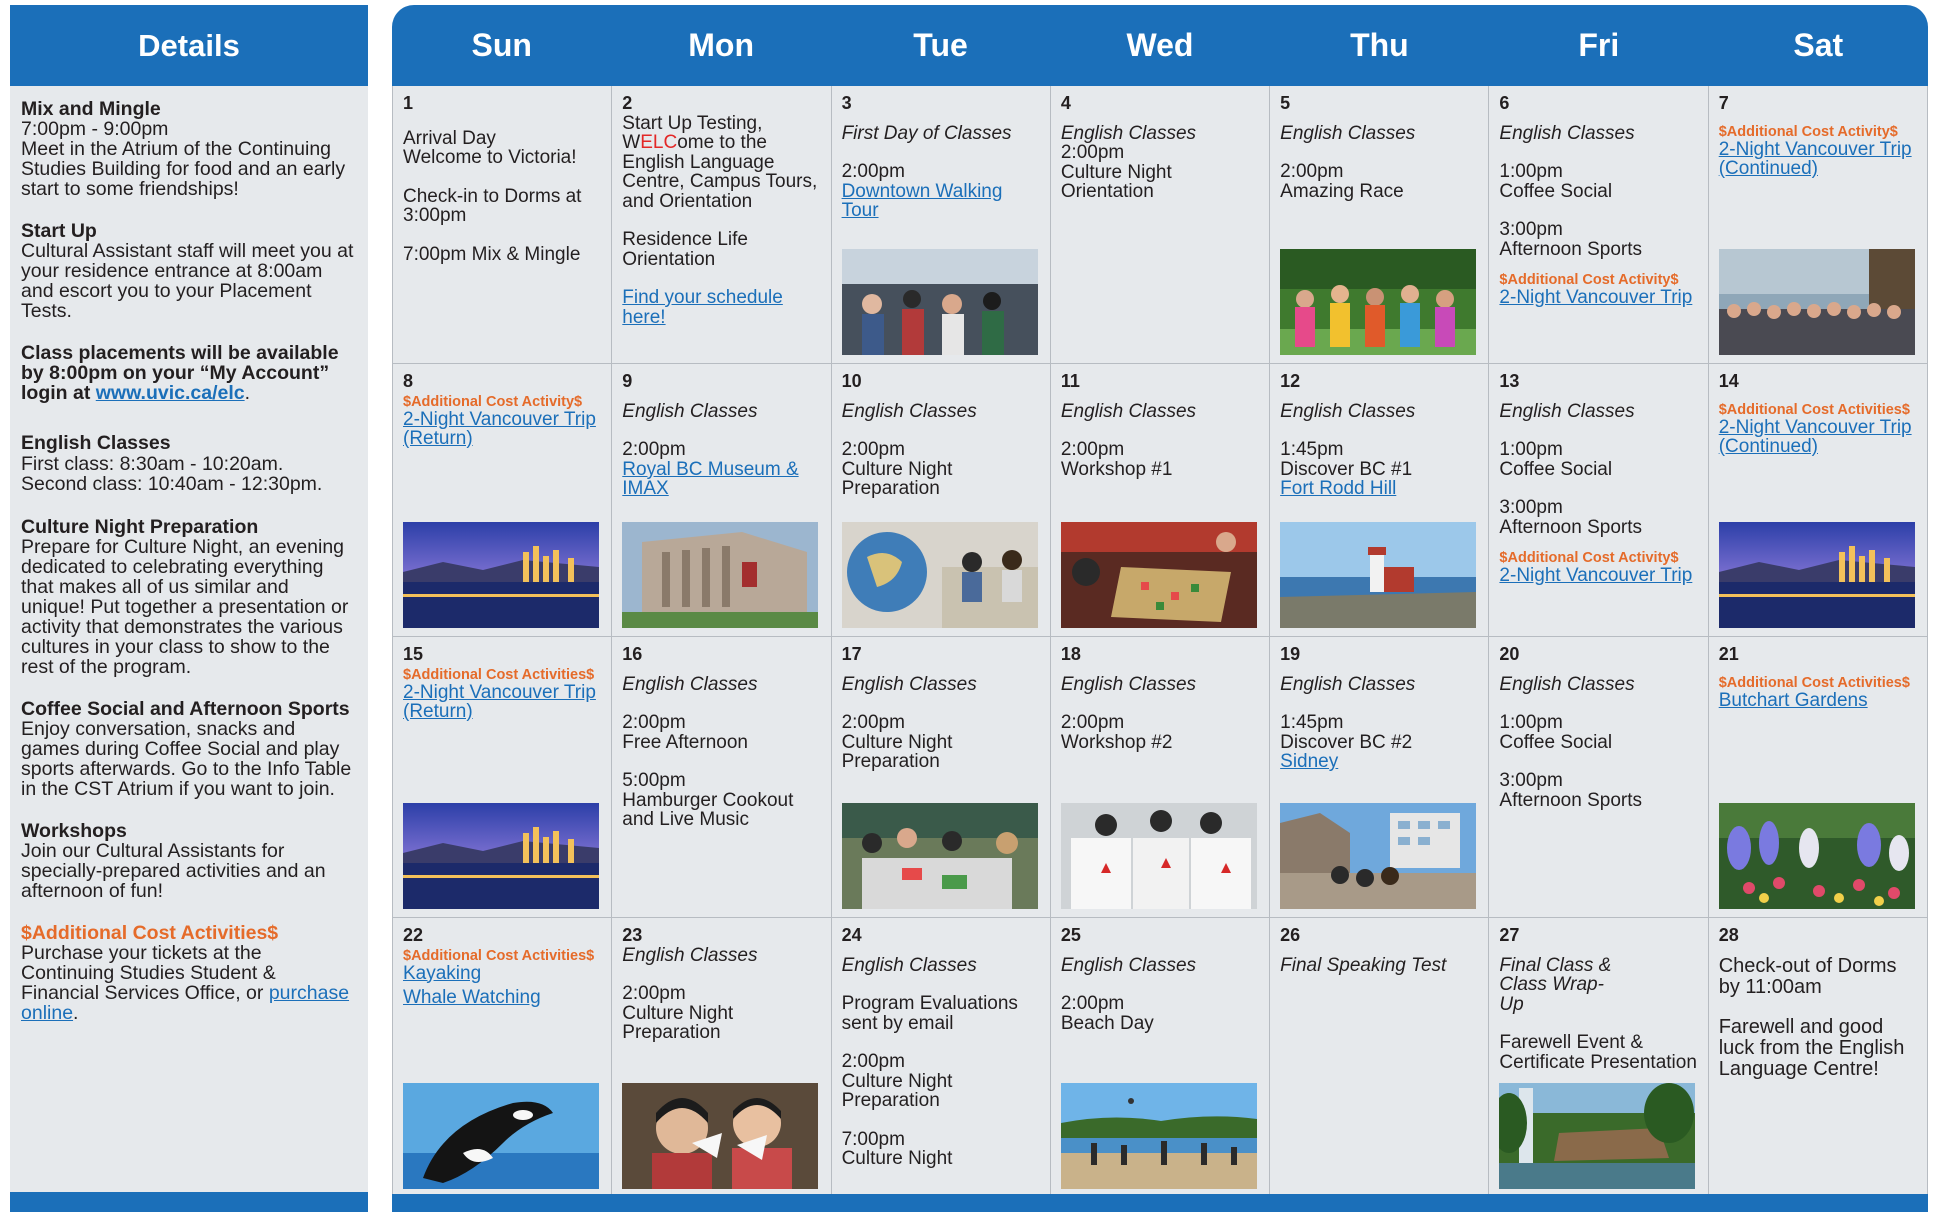  I want to click on additional-cost-label: $Additional Cost Activity$, so click(493, 401).